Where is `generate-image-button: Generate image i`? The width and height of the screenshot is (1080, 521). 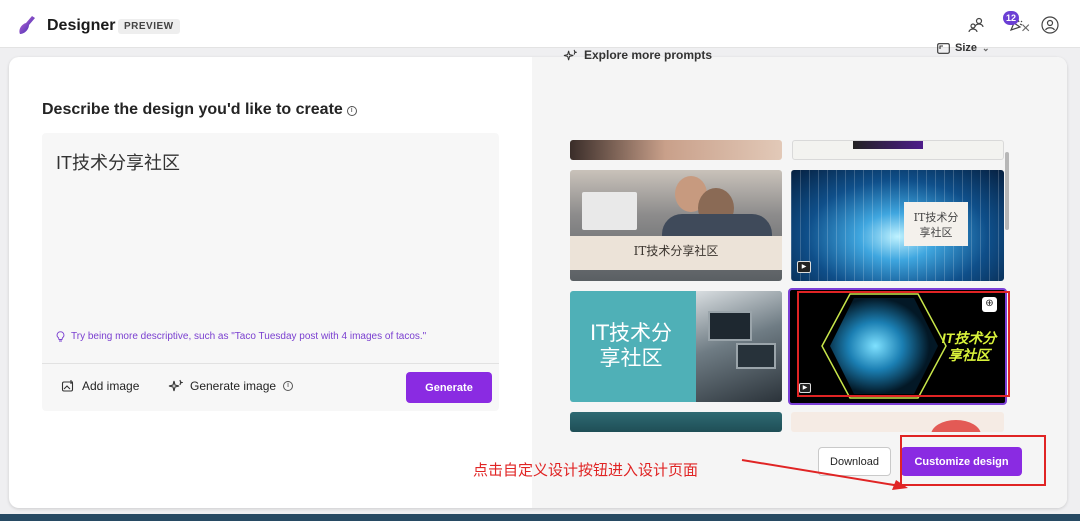
generate-image-button: Generate image i is located at coordinates (231, 386).